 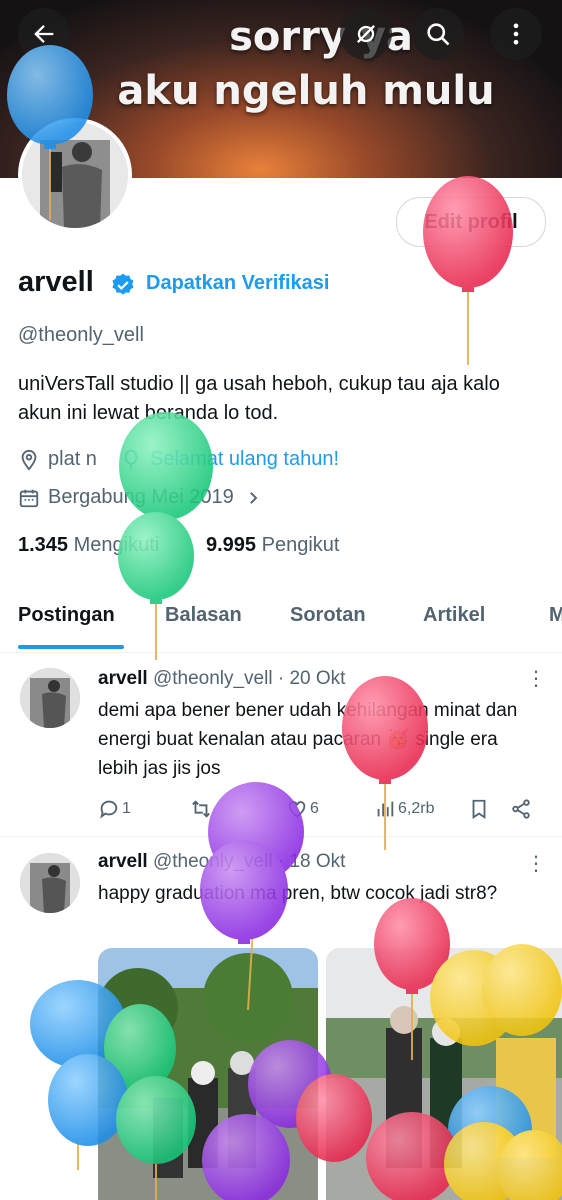 I want to click on tab-articles: Artikel, so click(x=454, y=615).